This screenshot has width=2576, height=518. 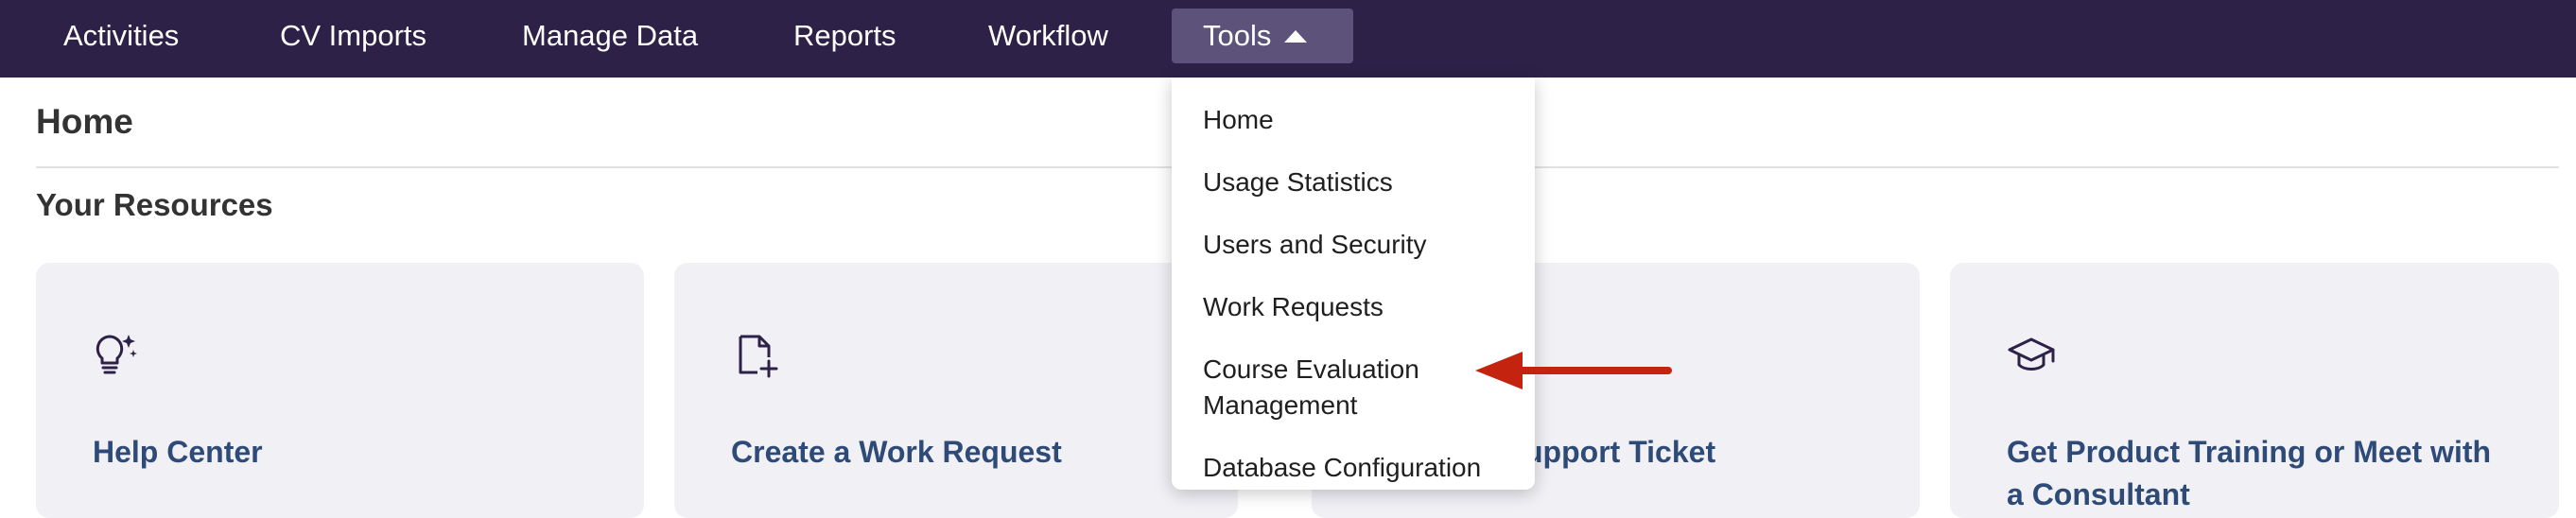 What do you see at coordinates (1353, 245) in the screenshot?
I see `menu-item-users-and-security: Users and Security` at bounding box center [1353, 245].